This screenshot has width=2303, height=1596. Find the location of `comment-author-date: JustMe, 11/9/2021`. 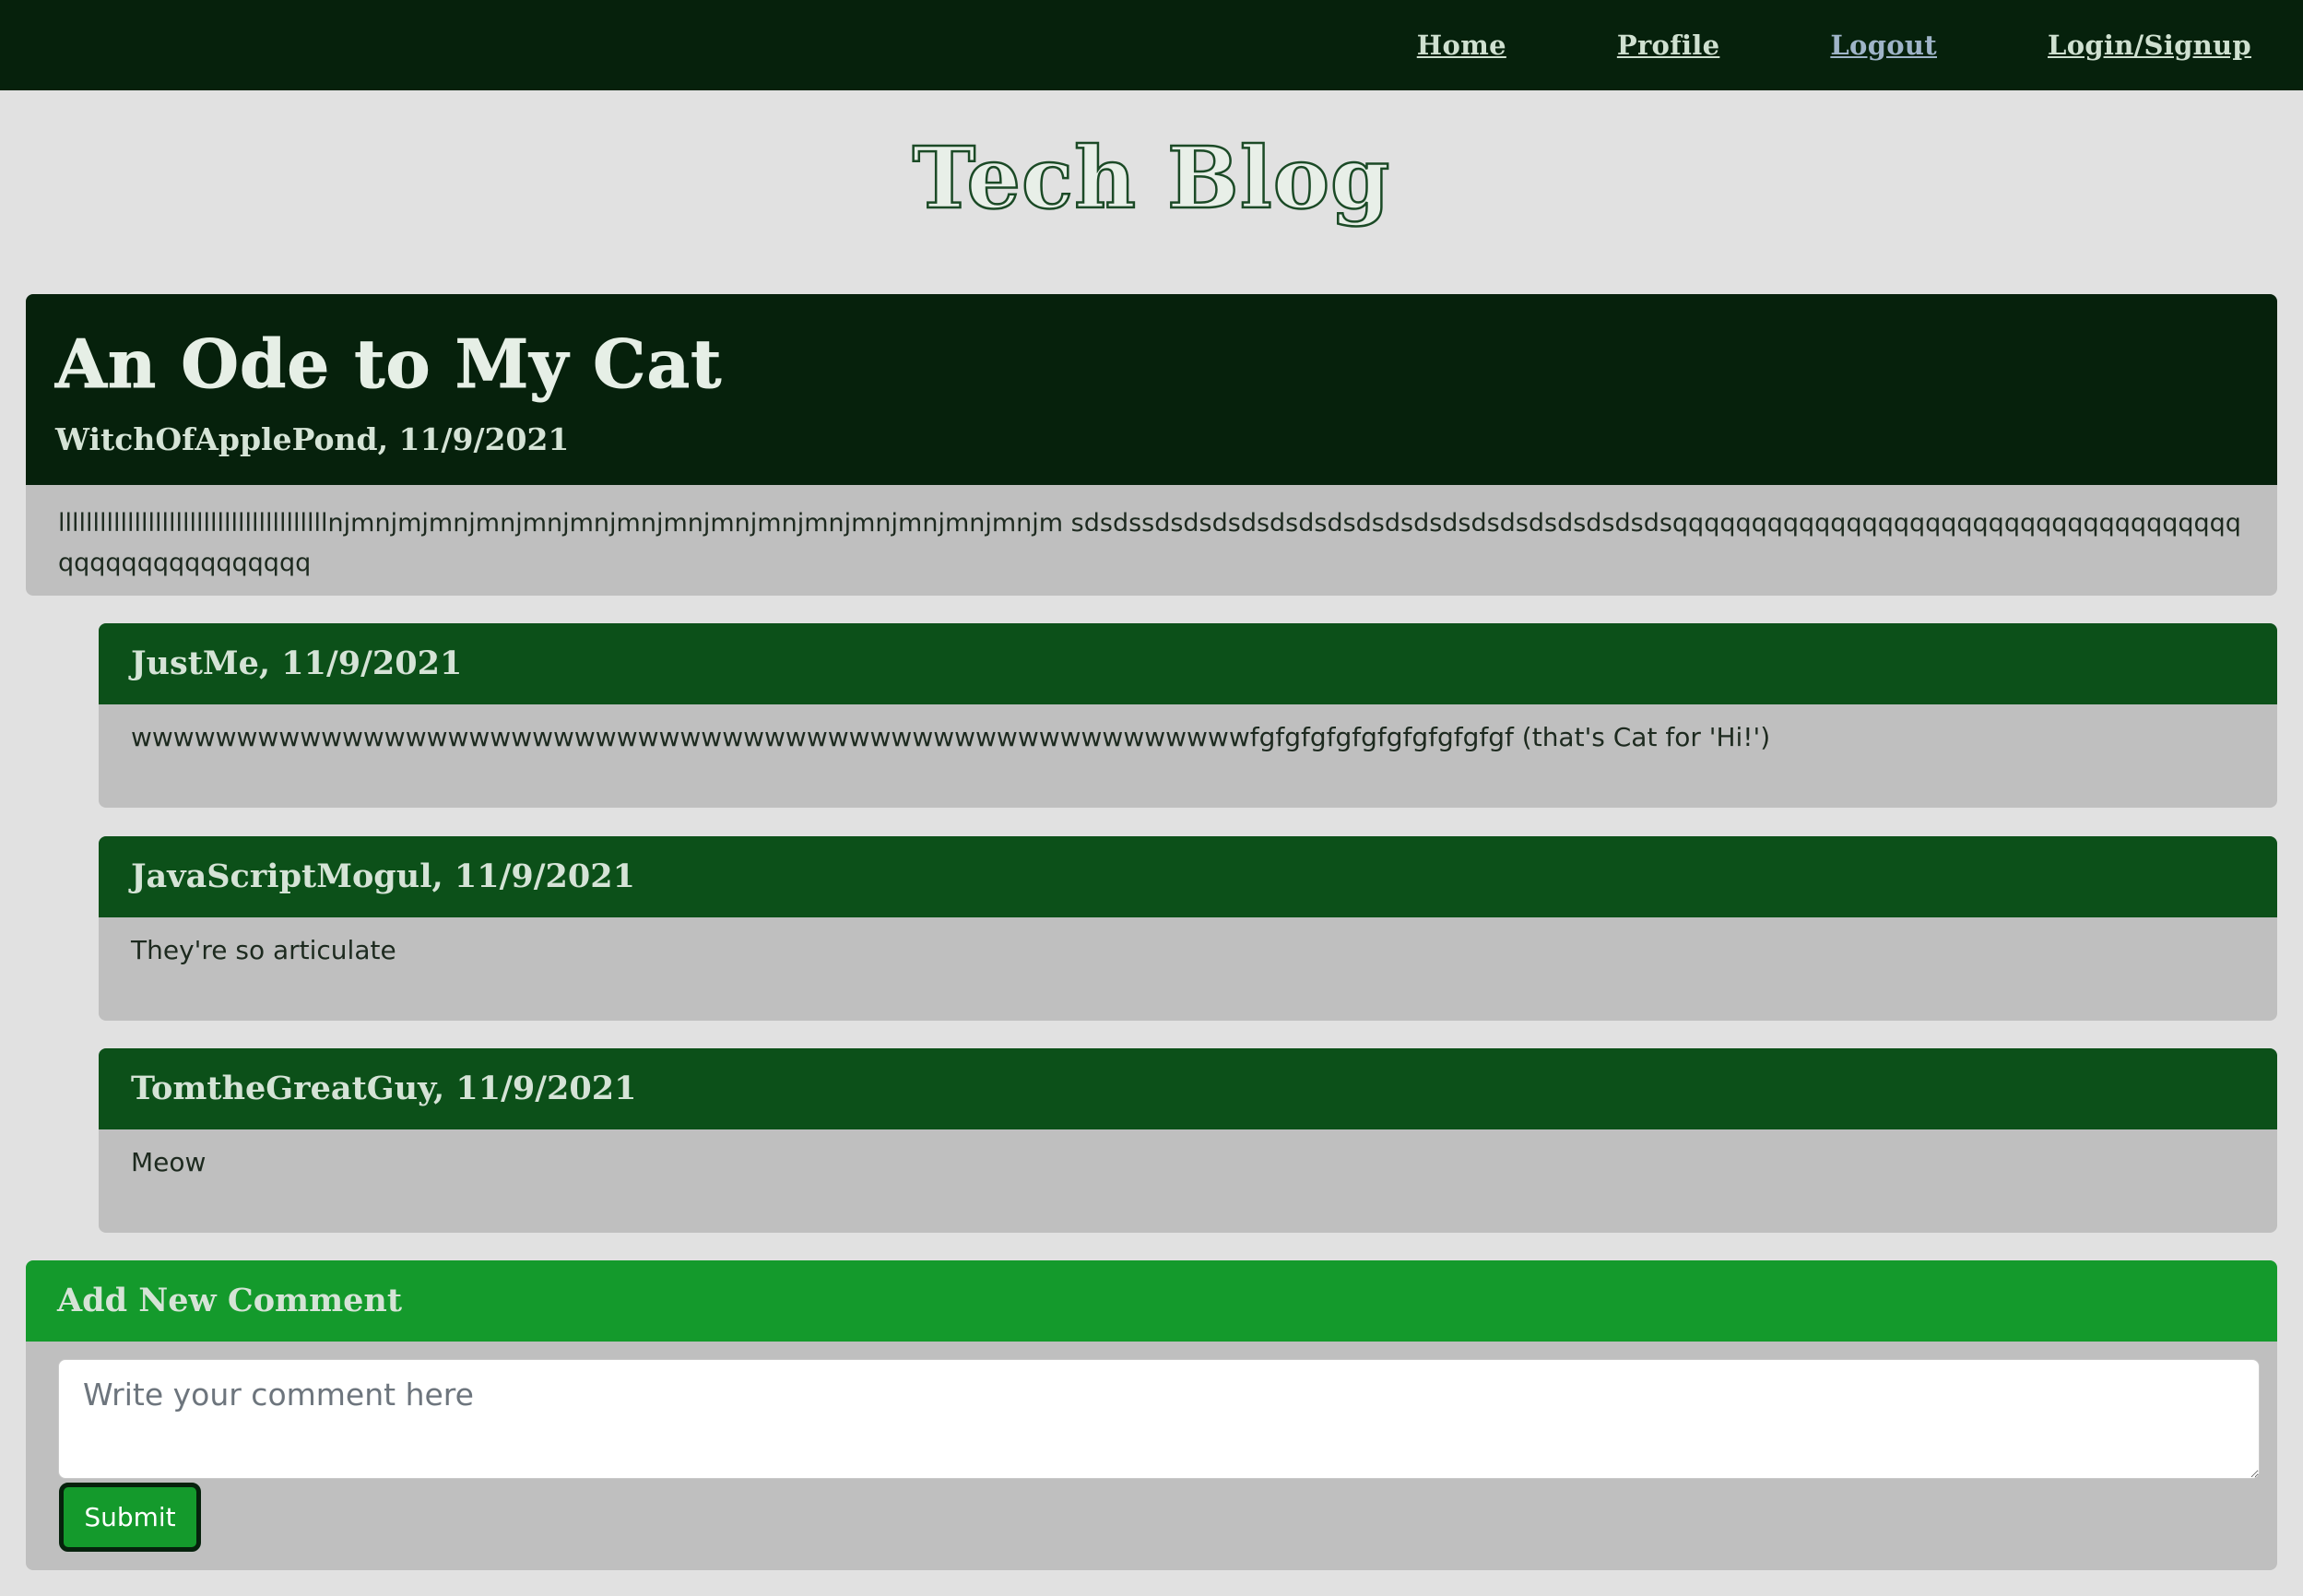

comment-author-date: JustMe, 11/9/2021 is located at coordinates (1188, 663).